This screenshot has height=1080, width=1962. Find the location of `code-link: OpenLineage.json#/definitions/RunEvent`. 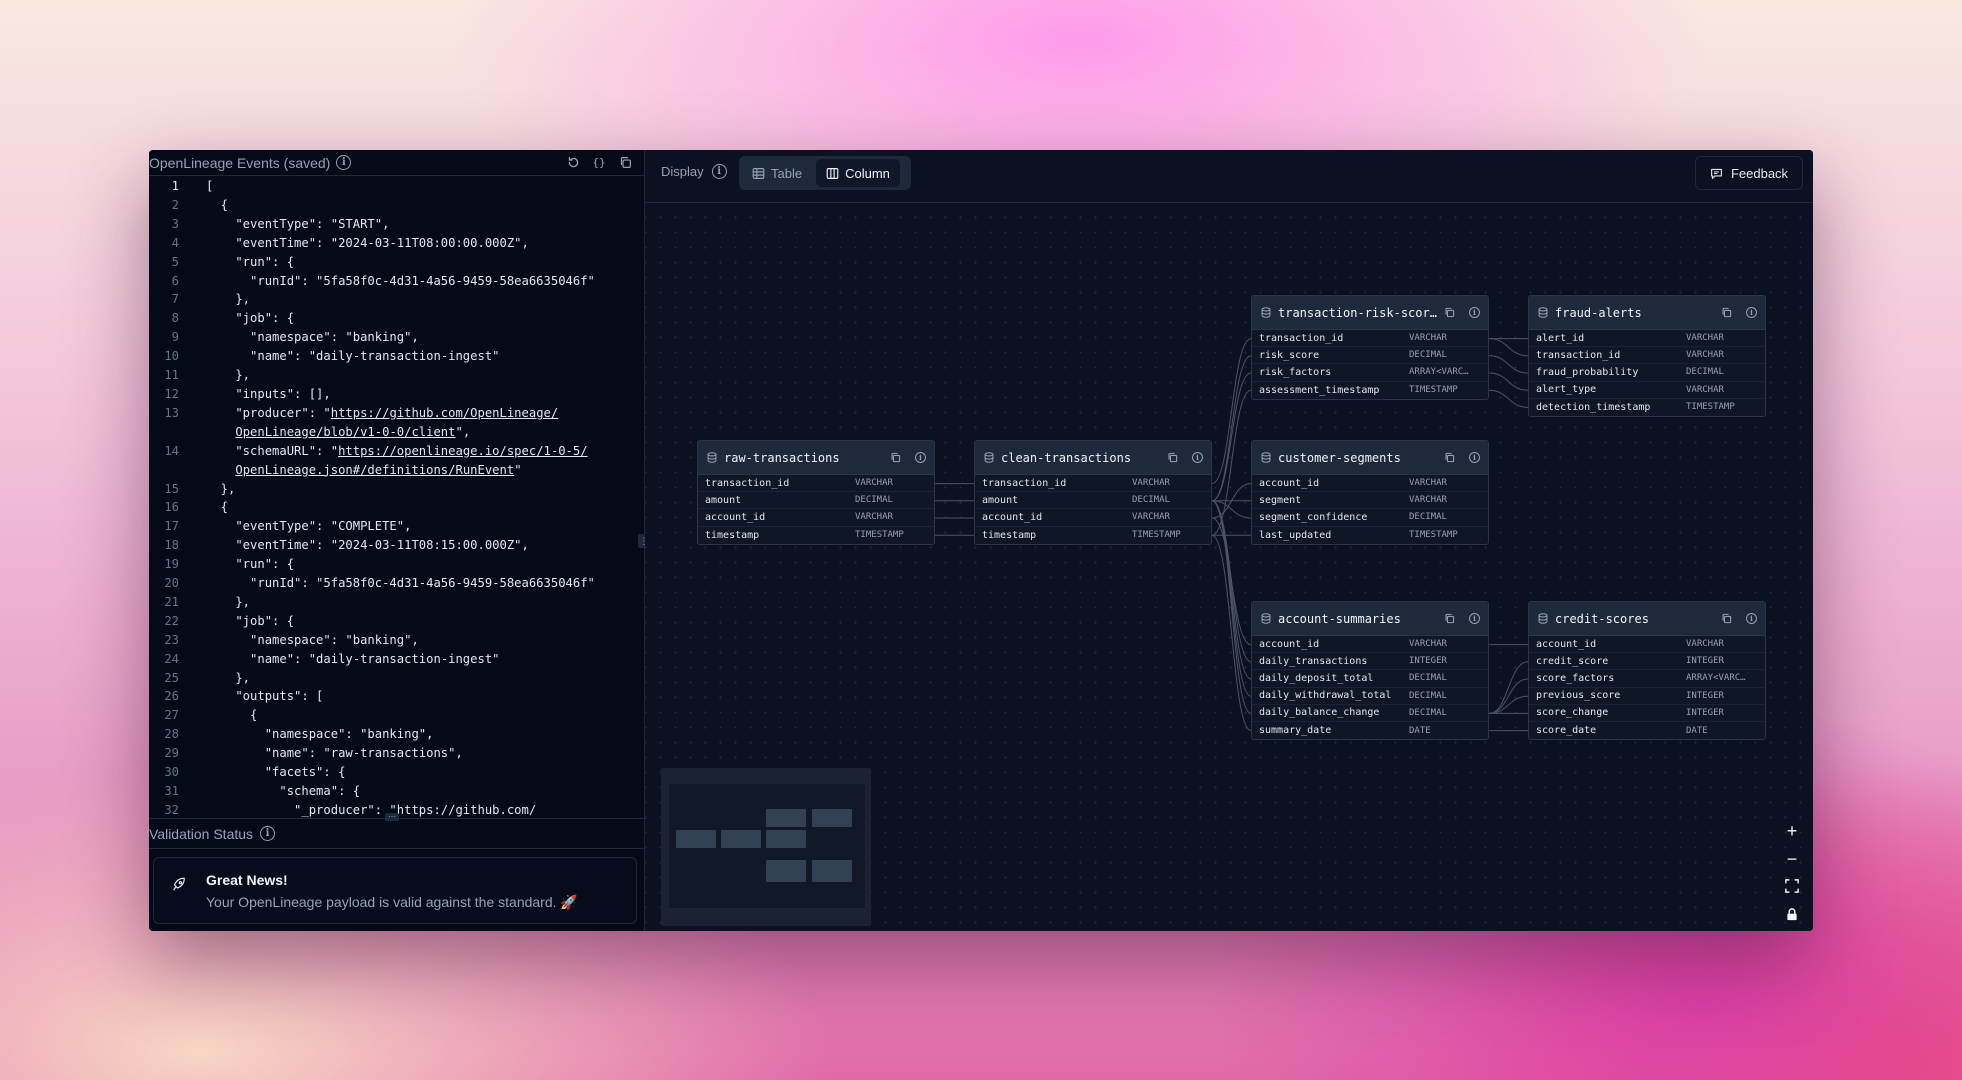

code-link: OpenLineage.json#/definitions/RunEvent is located at coordinates (374, 470).